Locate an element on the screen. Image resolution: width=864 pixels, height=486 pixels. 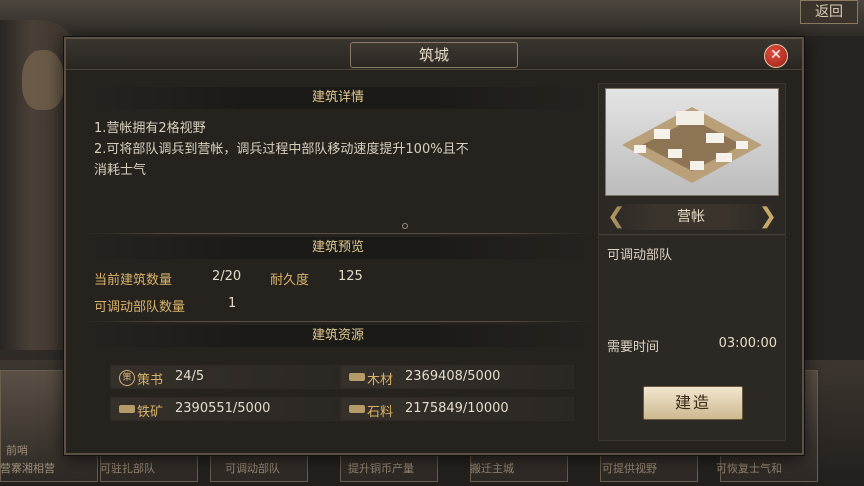
top-bar-background is located at coordinates (432, 18).